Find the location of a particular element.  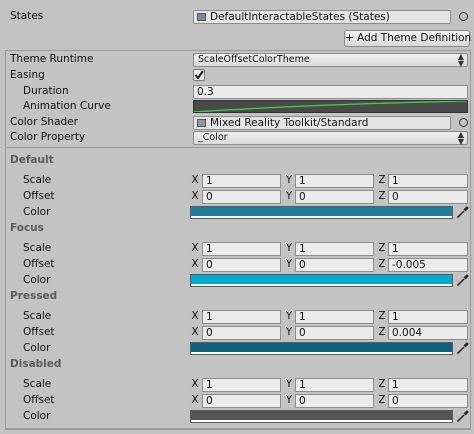

duration-field: 0.3 is located at coordinates (330, 92).